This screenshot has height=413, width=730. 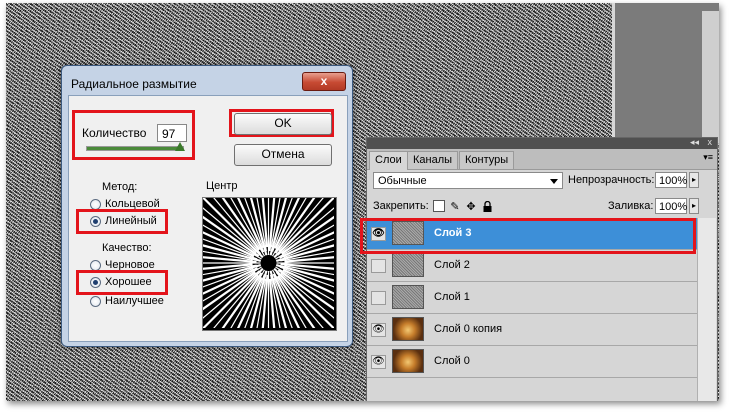 I want to click on background-panel-strip, so click(x=710, y=77).